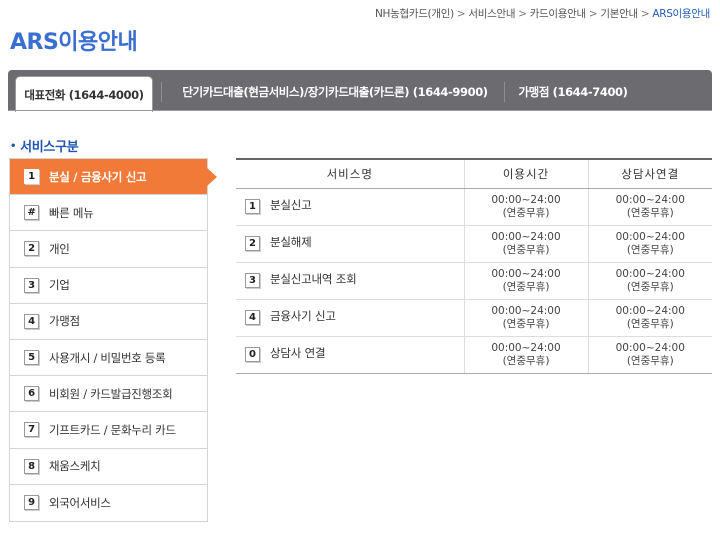  I want to click on key-icon: 9, so click(31, 503).